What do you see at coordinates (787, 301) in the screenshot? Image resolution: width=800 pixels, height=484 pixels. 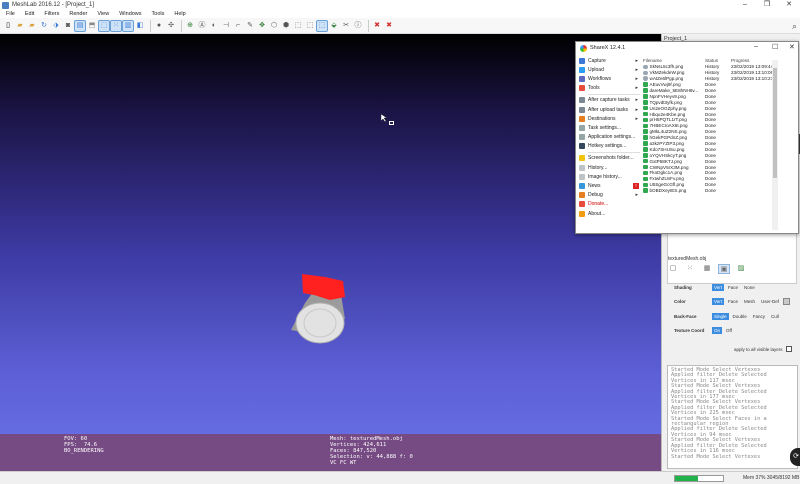 I see `color-swatch` at bounding box center [787, 301].